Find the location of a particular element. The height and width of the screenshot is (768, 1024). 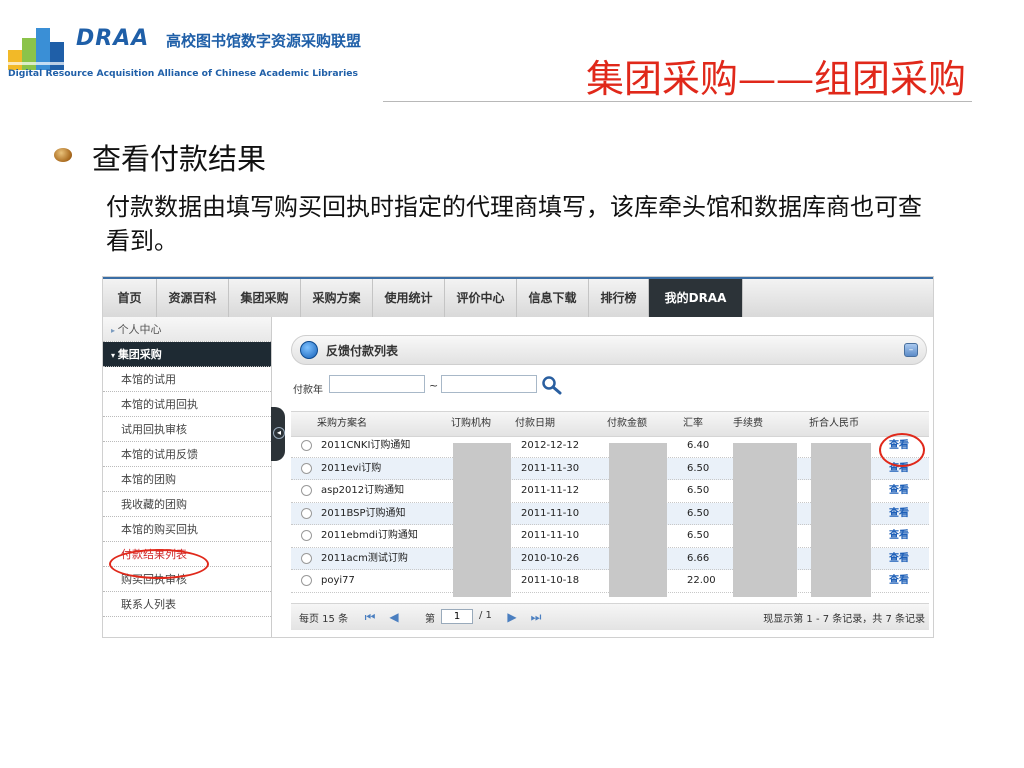

redacted-fee-column is located at coordinates (765, 520).